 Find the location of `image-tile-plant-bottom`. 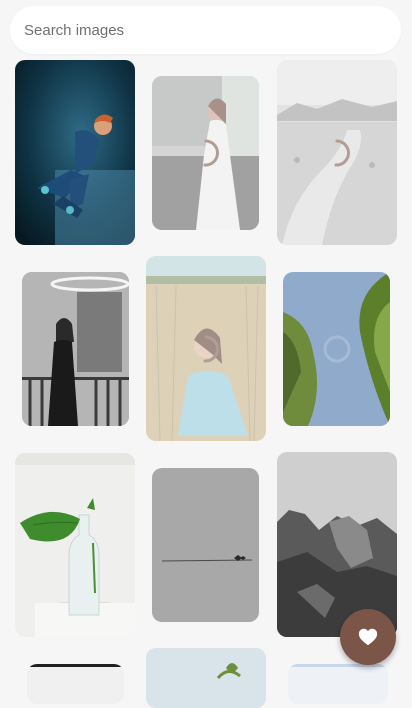

image-tile-plant-bottom is located at coordinates (206, 678).